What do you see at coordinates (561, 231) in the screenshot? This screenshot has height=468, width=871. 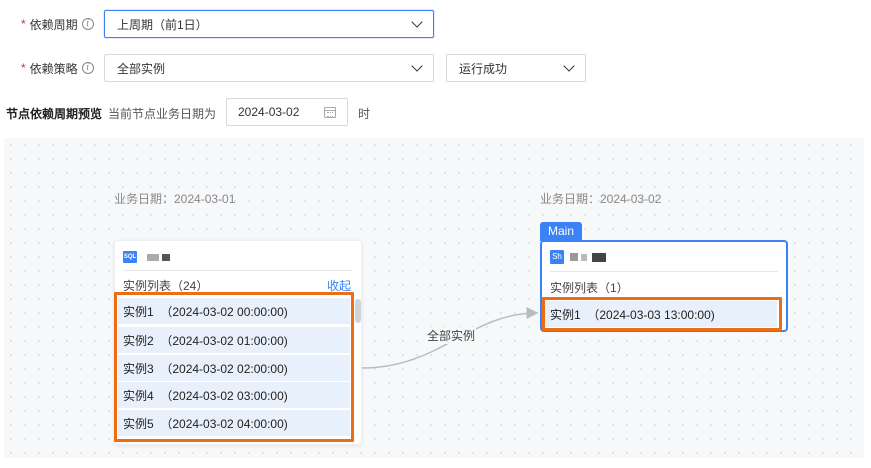 I see `main-tag: Main` at bounding box center [561, 231].